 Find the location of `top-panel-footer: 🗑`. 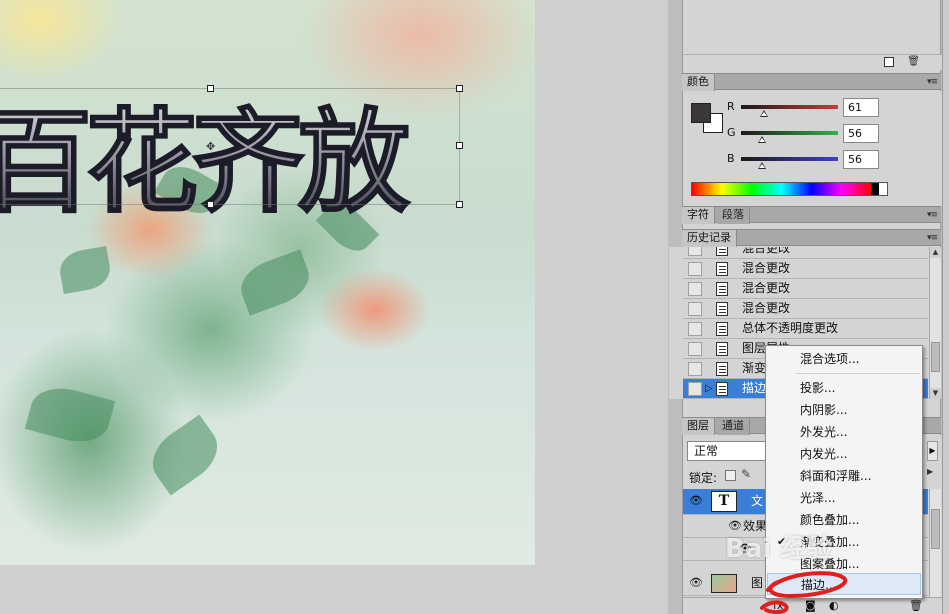

top-panel-footer: 🗑 is located at coordinates (812, 62).